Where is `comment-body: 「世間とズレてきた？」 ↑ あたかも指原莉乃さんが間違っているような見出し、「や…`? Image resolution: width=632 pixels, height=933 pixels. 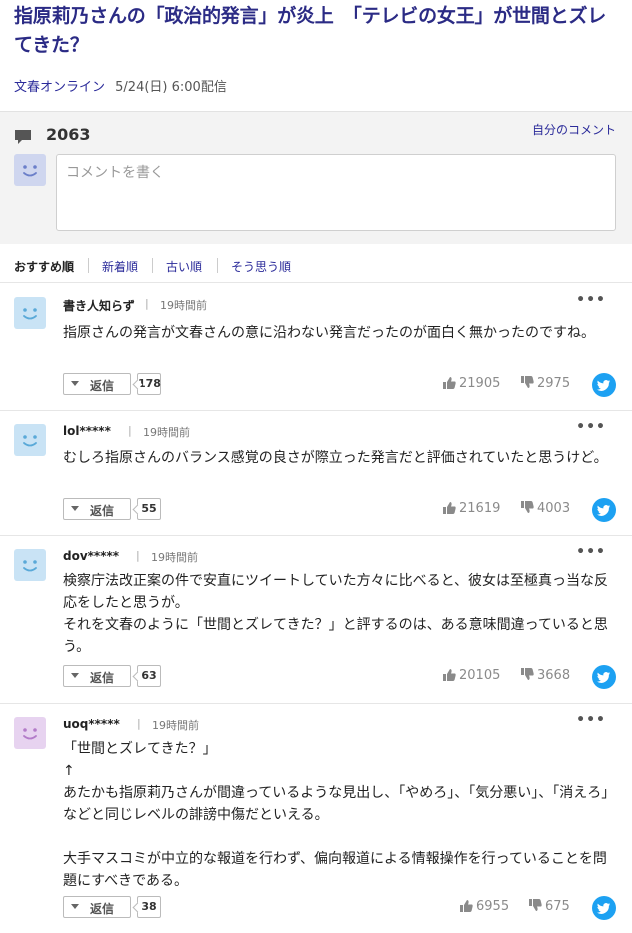 comment-body: 「世間とズレてきた？」 ↑ あたかも指原莉乃さんが間違っているような見出し、「や… is located at coordinates (336, 815).